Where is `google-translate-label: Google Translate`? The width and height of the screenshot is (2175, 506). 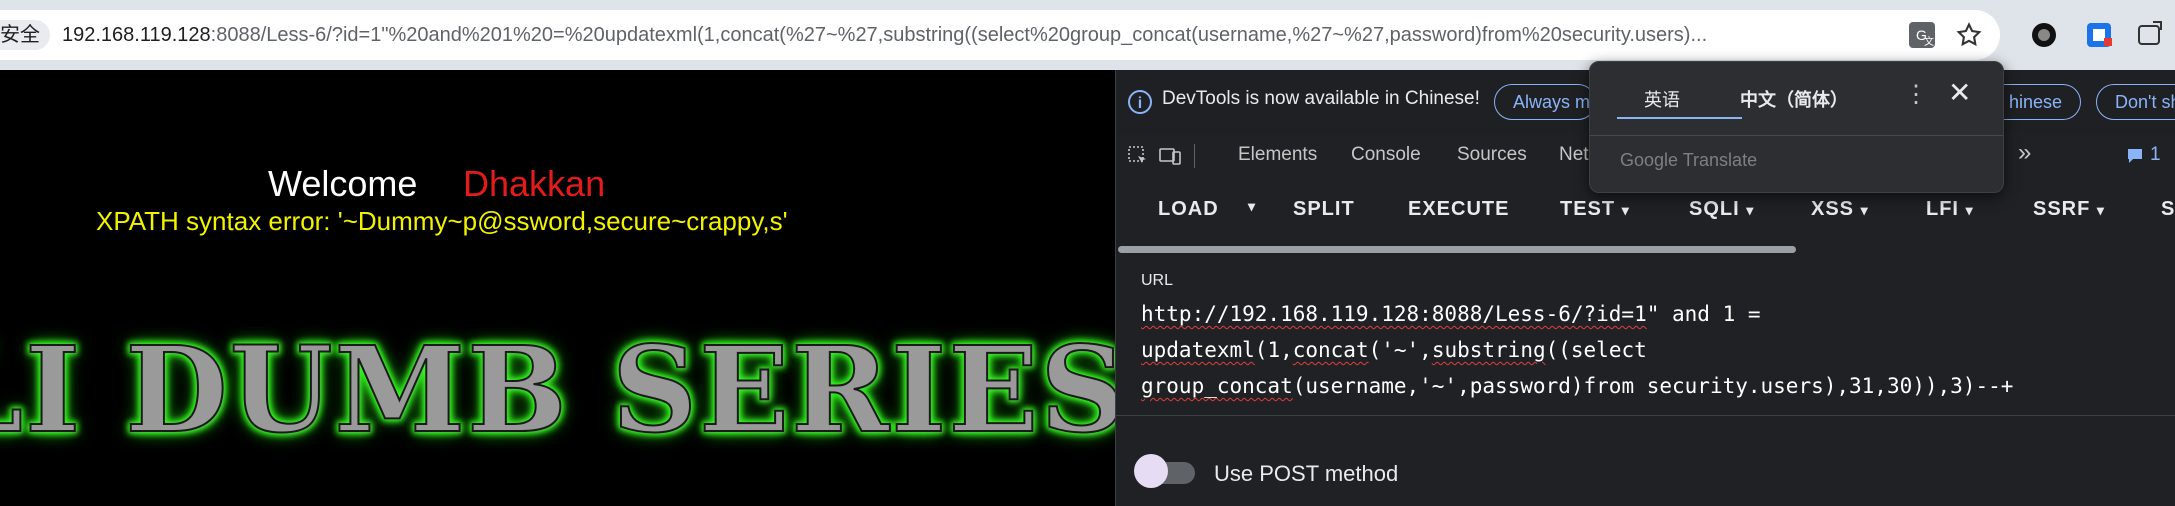 google-translate-label: Google Translate is located at coordinates (1689, 160).